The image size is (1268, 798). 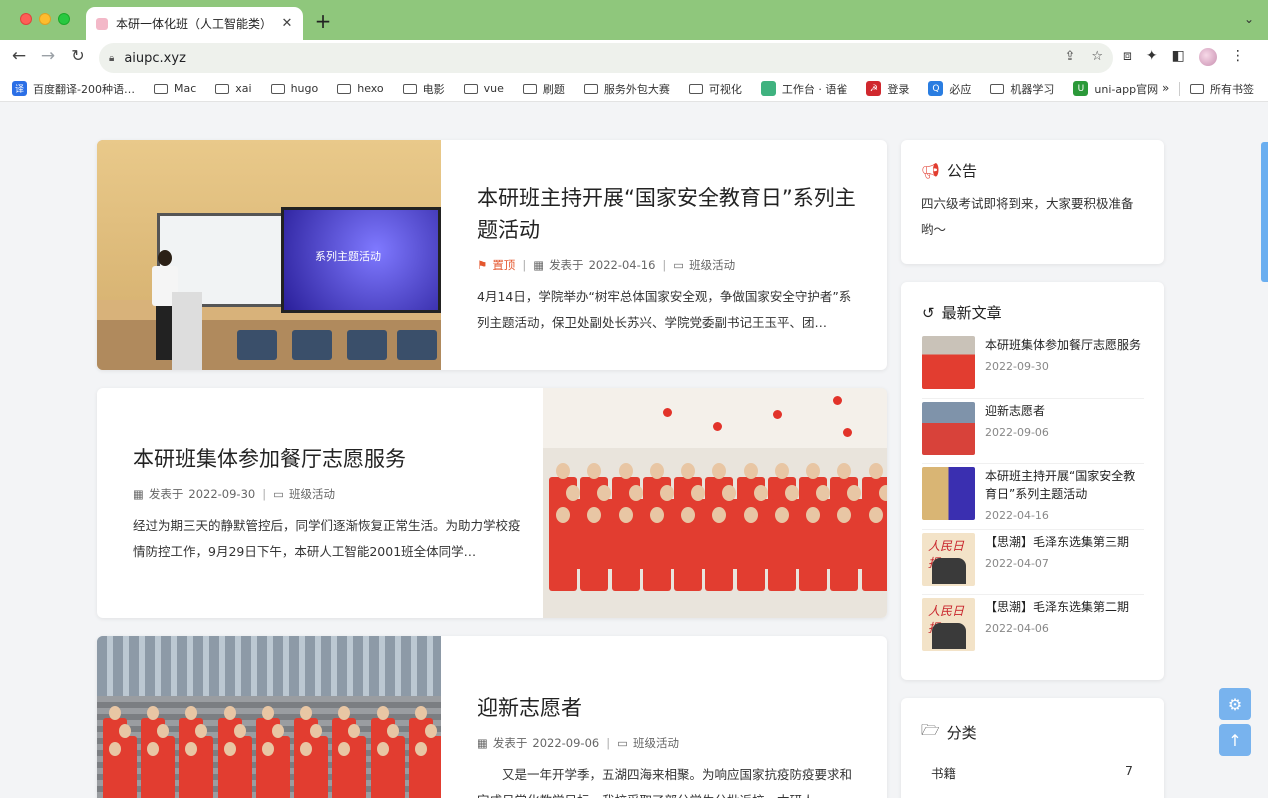 What do you see at coordinates (1032, 772) in the screenshot?
I see `category-item: 书籍 7` at bounding box center [1032, 772].